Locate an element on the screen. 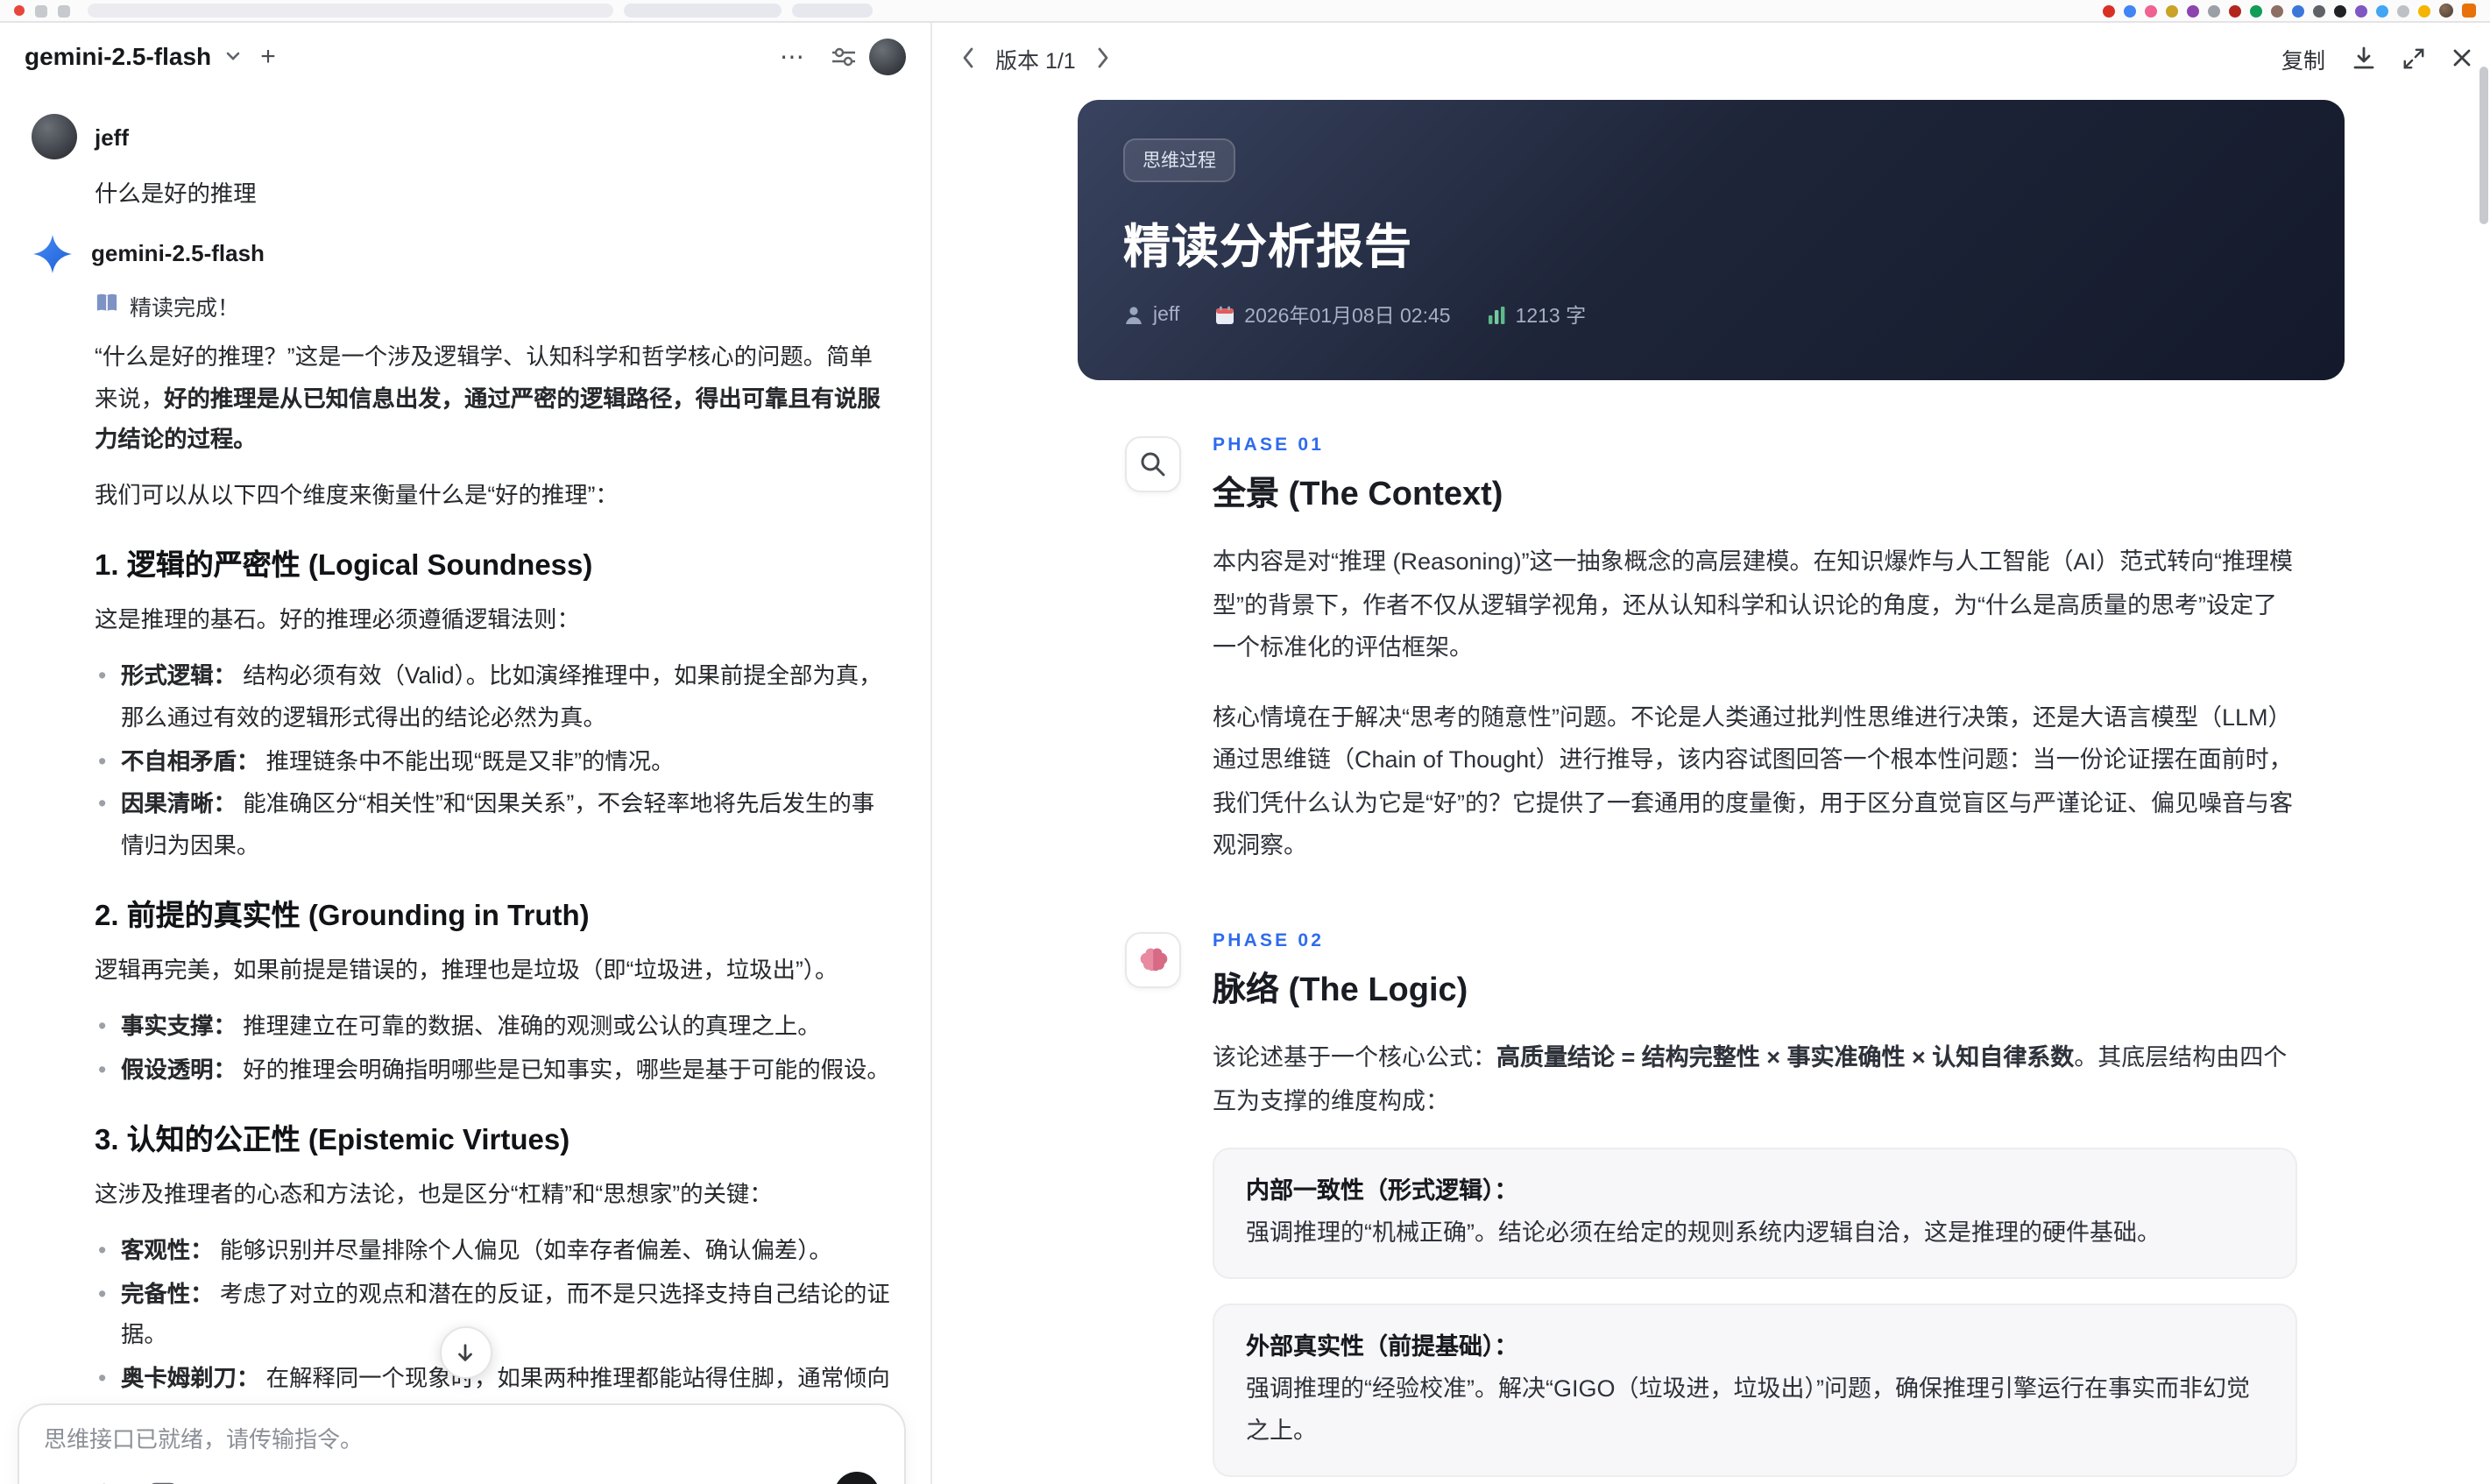  phase-title: 全景 (The Context) is located at coordinates (1358, 495).